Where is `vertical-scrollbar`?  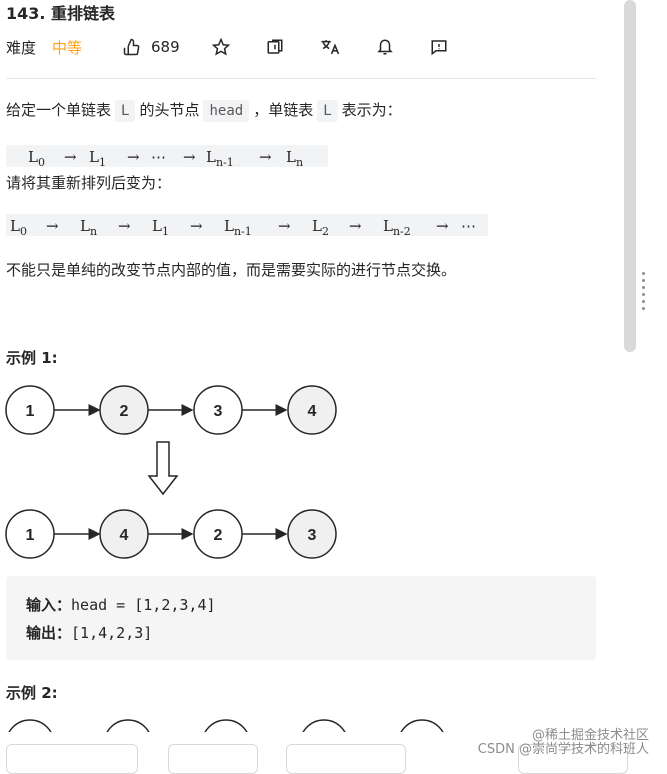 vertical-scrollbar is located at coordinates (630, 176).